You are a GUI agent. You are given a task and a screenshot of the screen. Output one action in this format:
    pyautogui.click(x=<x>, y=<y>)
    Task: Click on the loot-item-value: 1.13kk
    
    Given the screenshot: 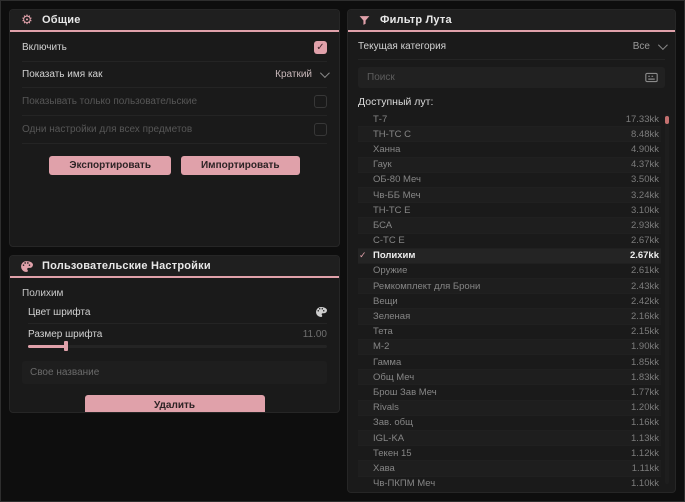 What is the action you would take?
    pyautogui.click(x=645, y=438)
    